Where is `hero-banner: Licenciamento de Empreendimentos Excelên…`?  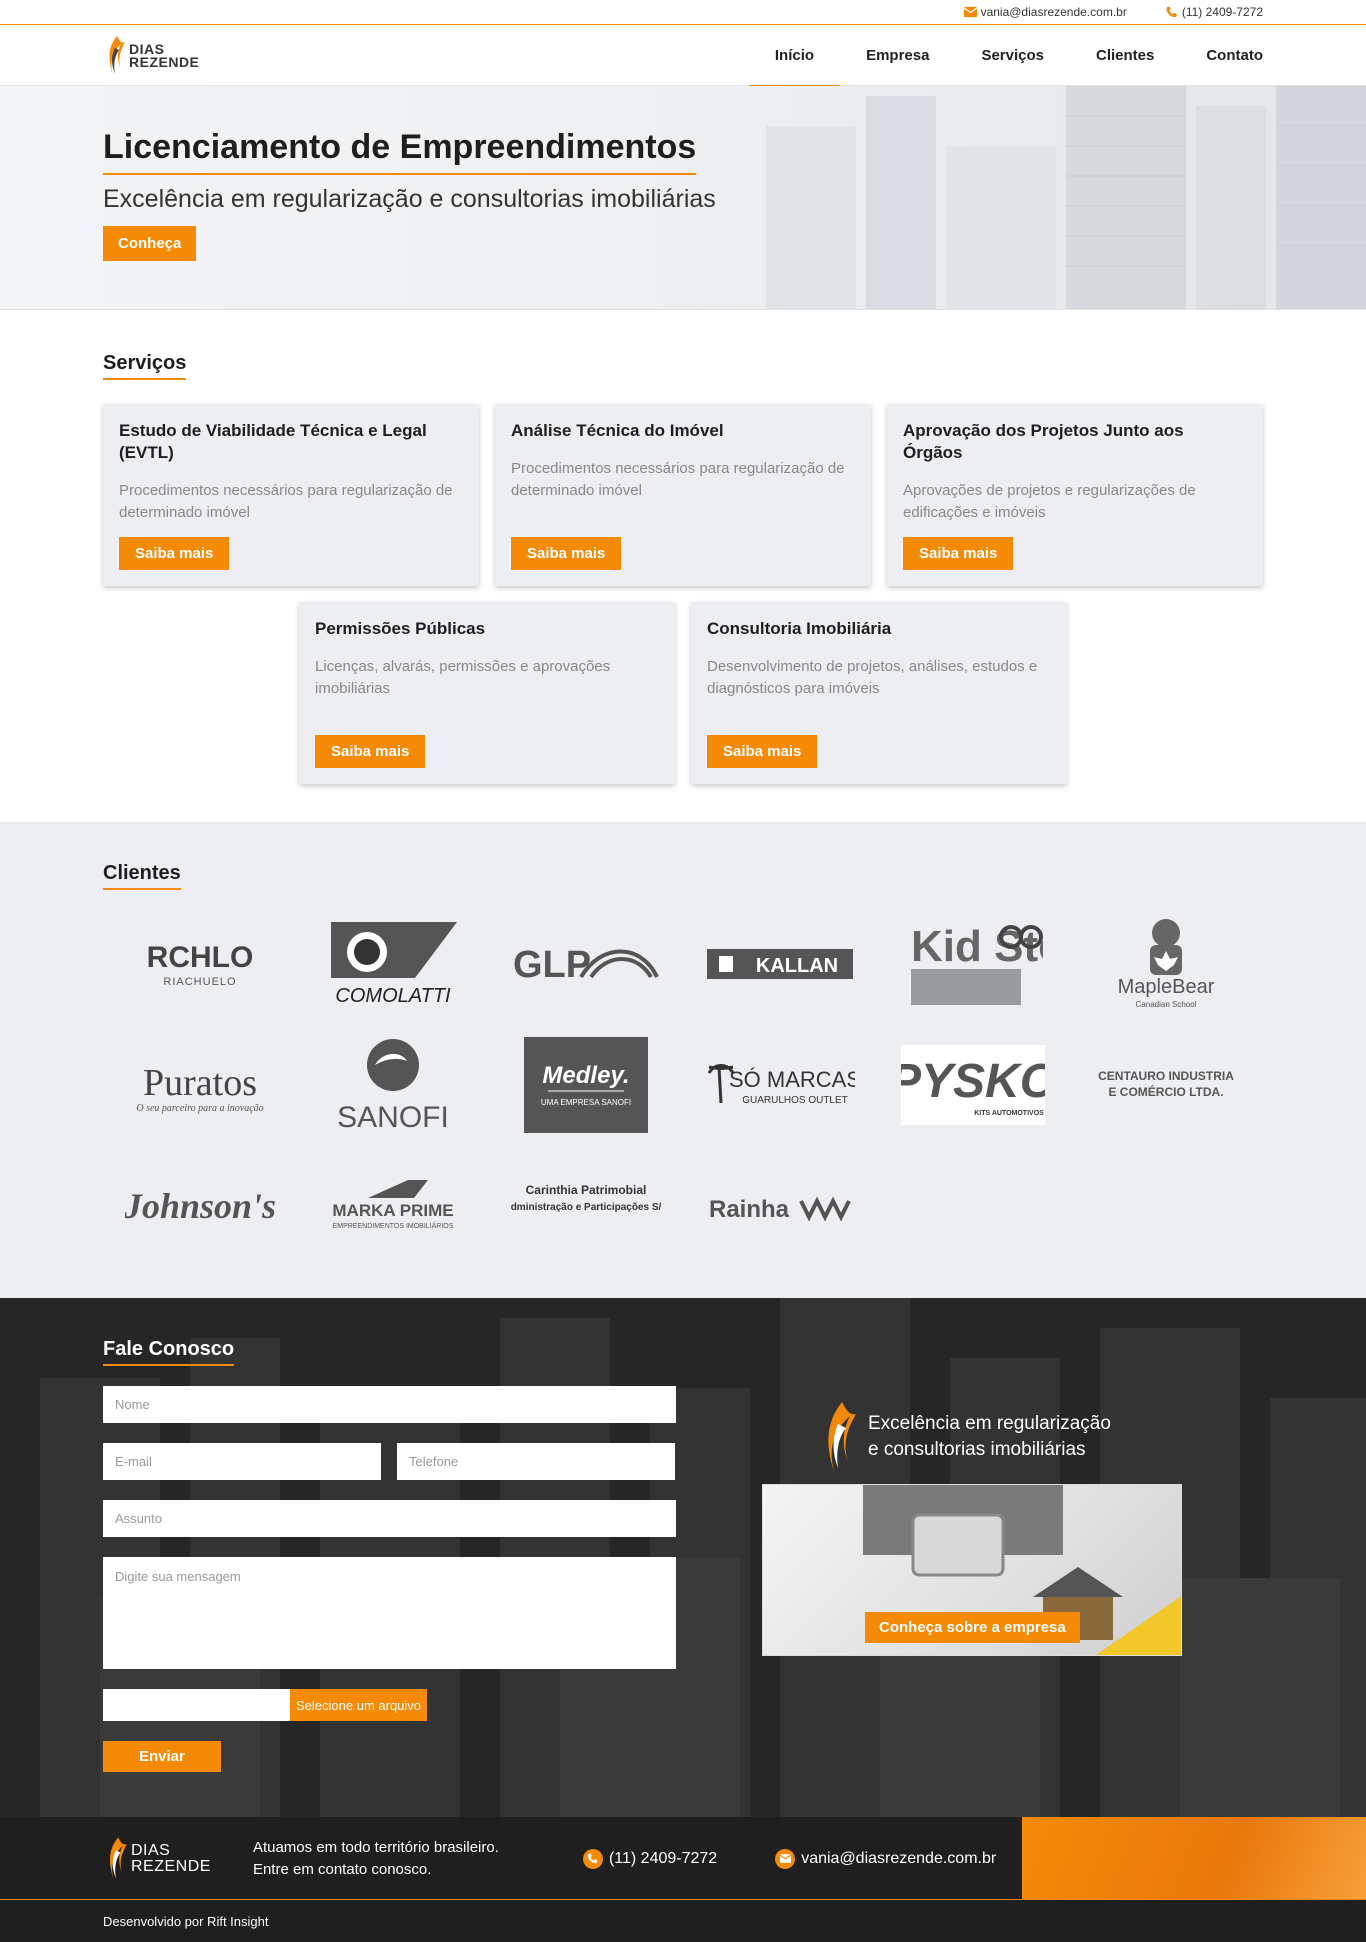 hero-banner: Licenciamento de Empreendimentos Excelên… is located at coordinates (683, 198).